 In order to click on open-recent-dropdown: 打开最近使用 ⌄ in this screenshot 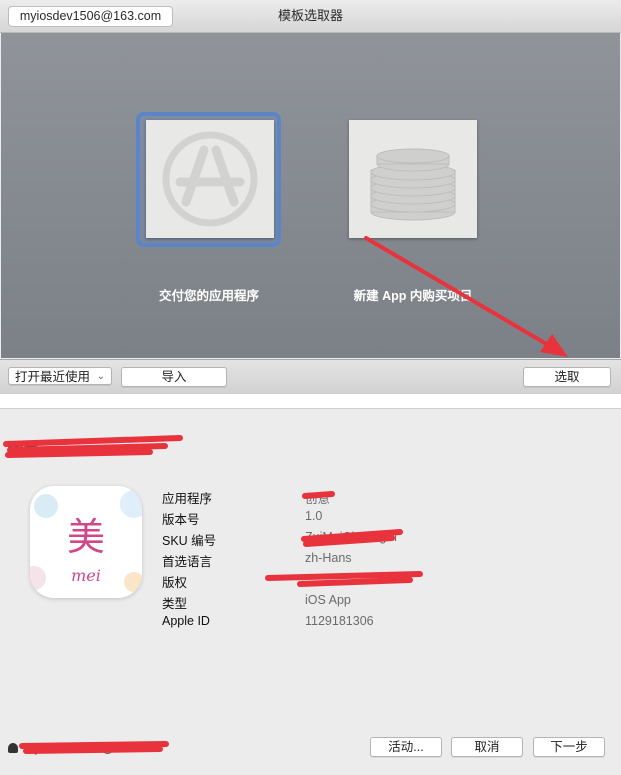, I will do `click(60, 376)`.